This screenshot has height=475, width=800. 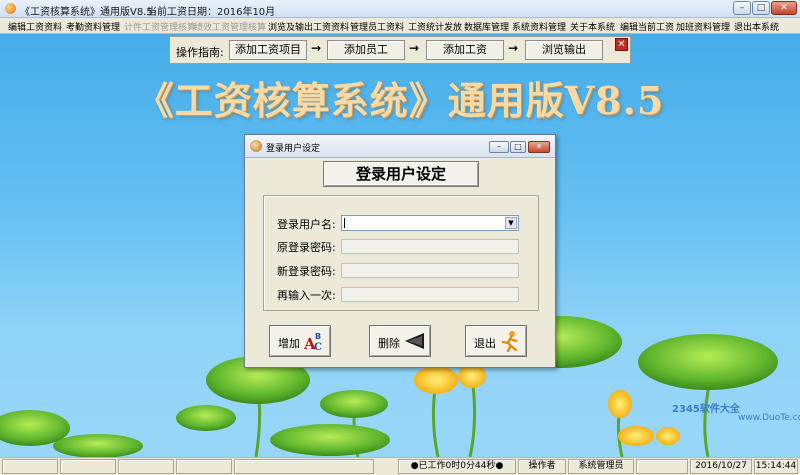 What do you see at coordinates (465, 50) in the screenshot?
I see `guide-step-add-salary: 添加工资` at bounding box center [465, 50].